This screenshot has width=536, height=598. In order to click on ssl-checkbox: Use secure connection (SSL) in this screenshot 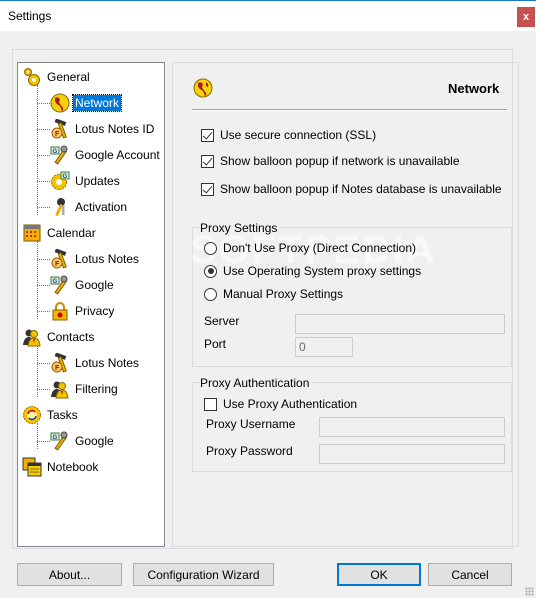, I will do `click(288, 135)`.